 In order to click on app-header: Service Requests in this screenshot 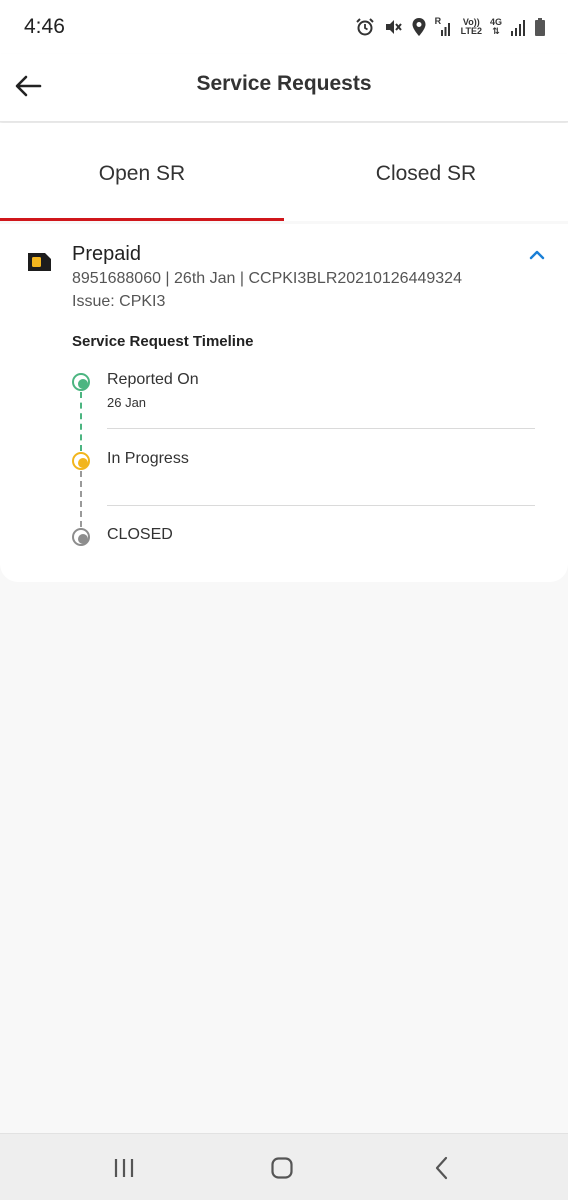, I will do `click(284, 88)`.